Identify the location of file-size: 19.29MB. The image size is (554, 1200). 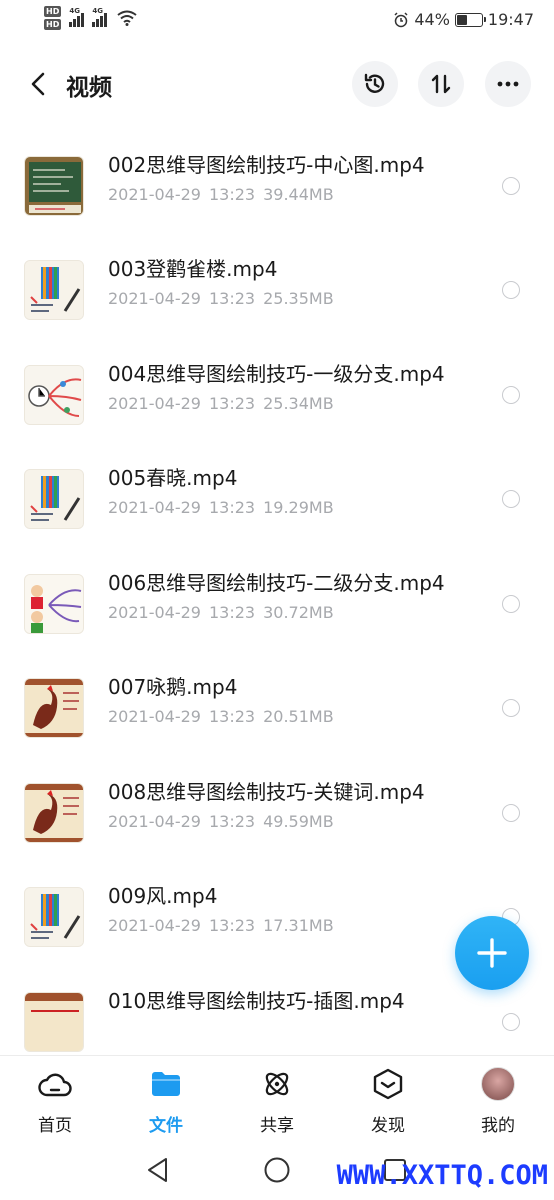
(298, 507).